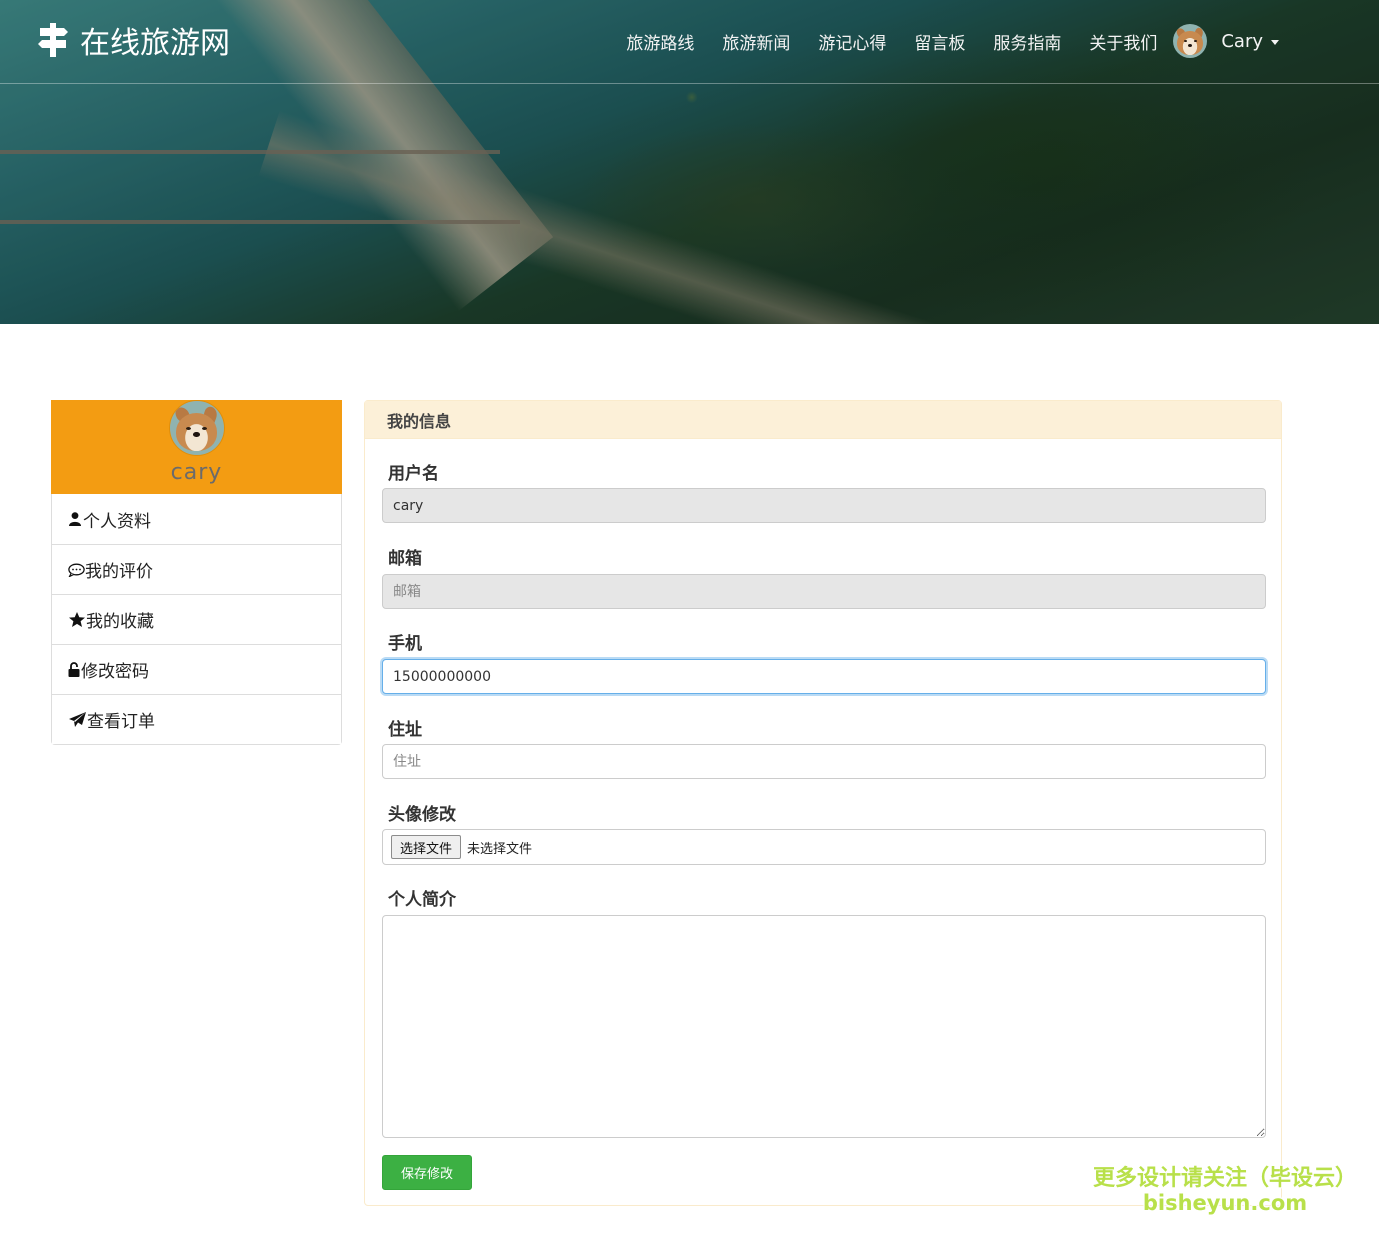 The width and height of the screenshot is (1379, 1244). I want to click on sidebar-item-label: 个人资料, so click(117, 521).